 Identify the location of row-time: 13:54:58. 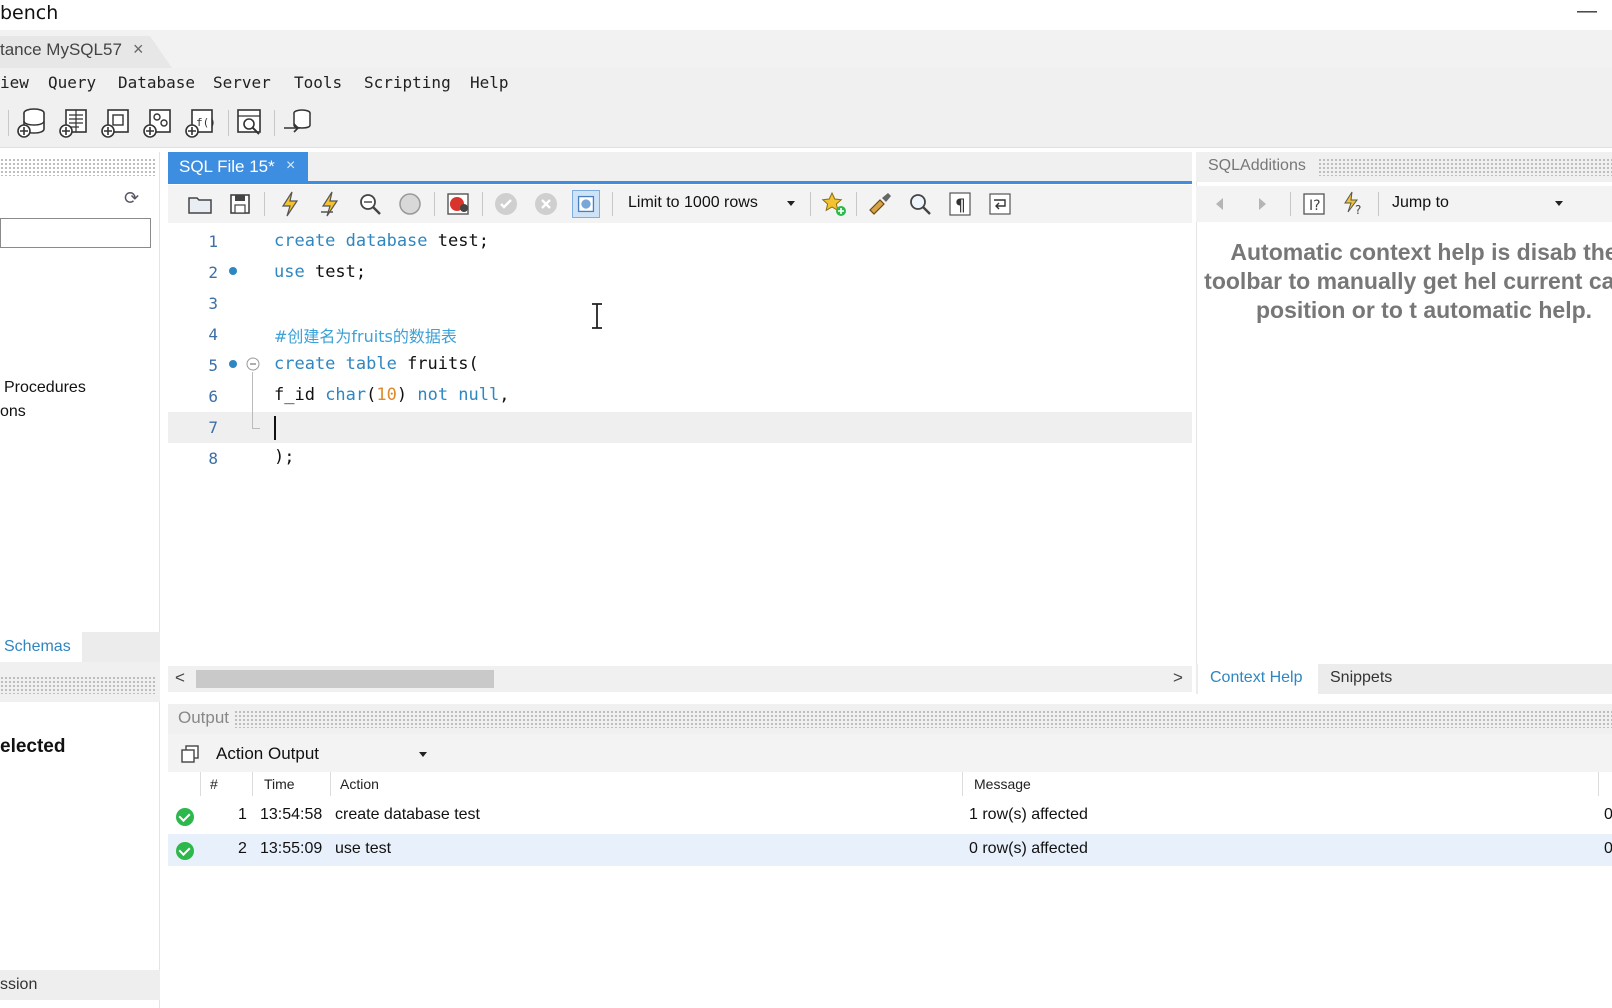
(291, 814).